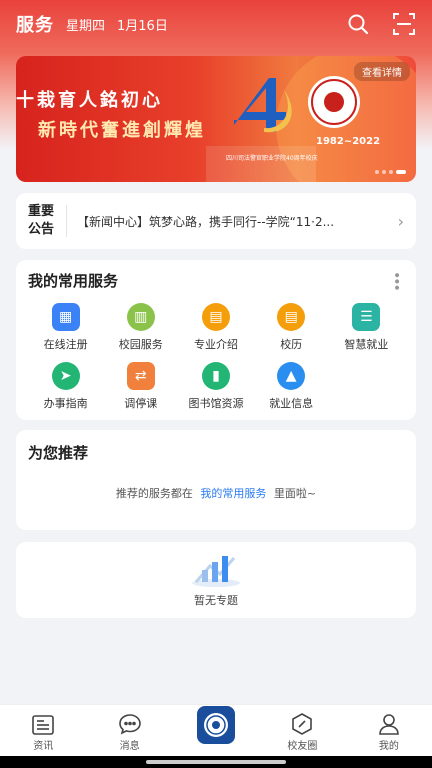  I want to click on tab-news: 资讯, so click(43, 730).